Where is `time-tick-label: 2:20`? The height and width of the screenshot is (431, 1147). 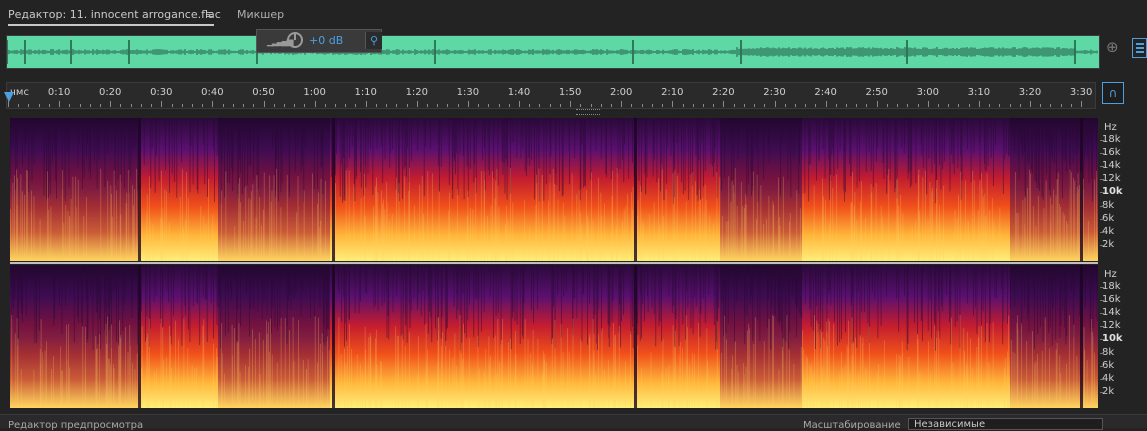 time-tick-label: 2:20 is located at coordinates (723, 92).